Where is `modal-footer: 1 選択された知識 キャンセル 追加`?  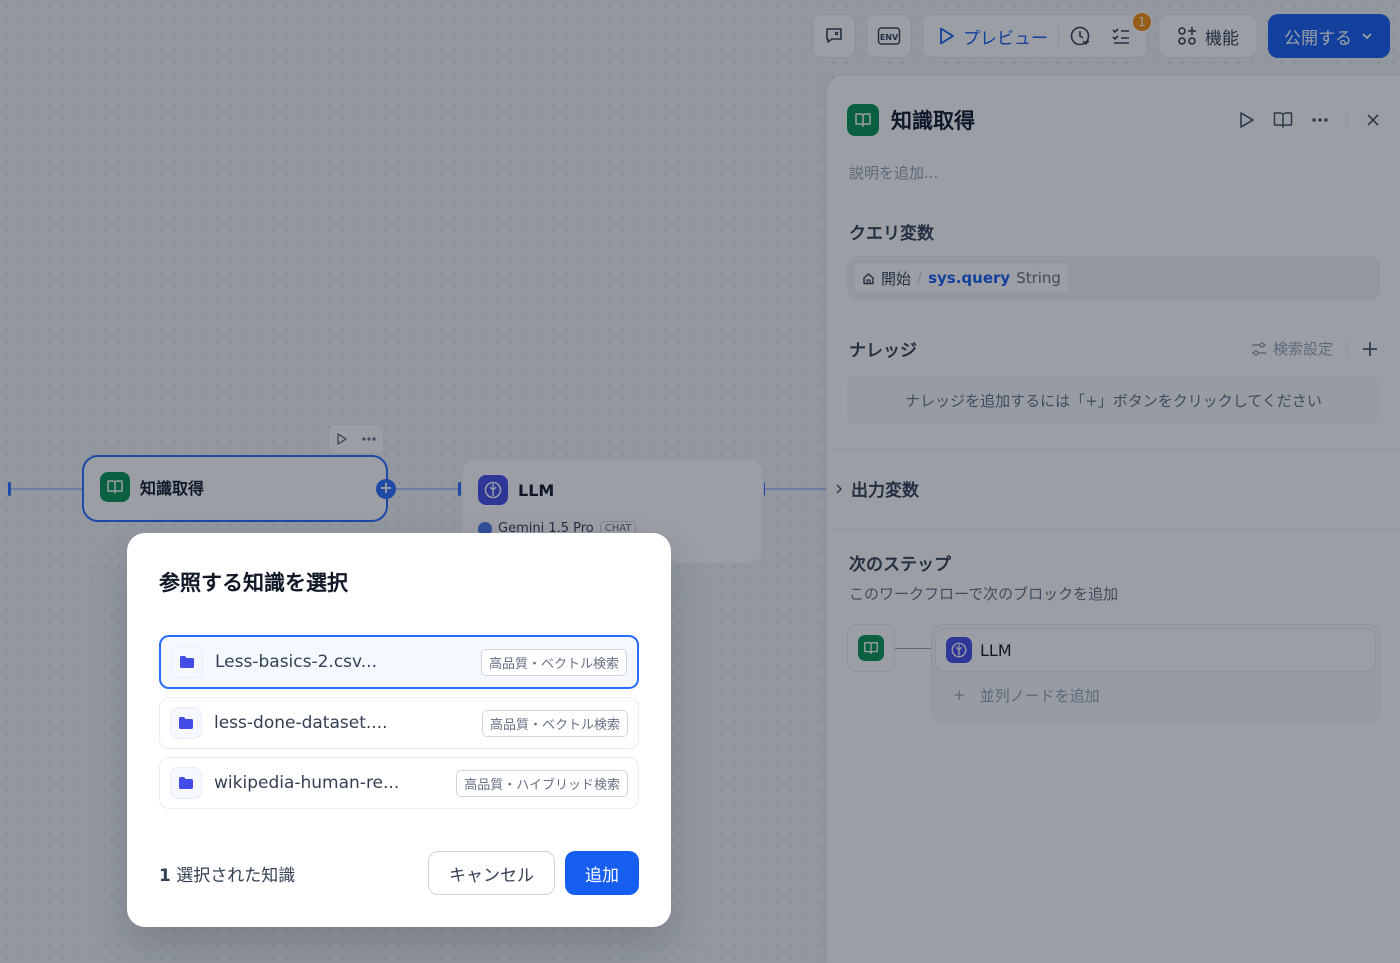 modal-footer: 1 選択された知識 キャンセル 追加 is located at coordinates (399, 873).